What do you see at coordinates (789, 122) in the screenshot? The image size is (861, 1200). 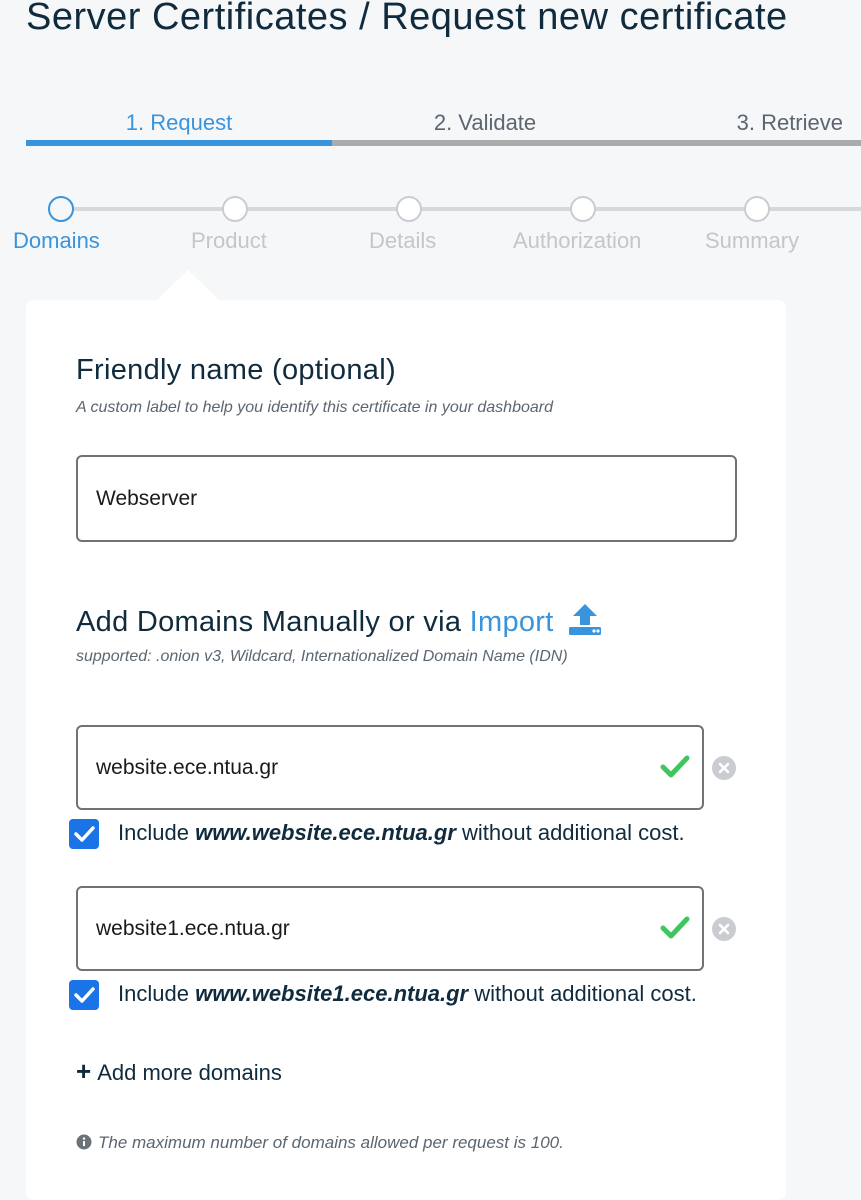 I see `tab-retrieve-label: 3. Retrieve` at bounding box center [789, 122].